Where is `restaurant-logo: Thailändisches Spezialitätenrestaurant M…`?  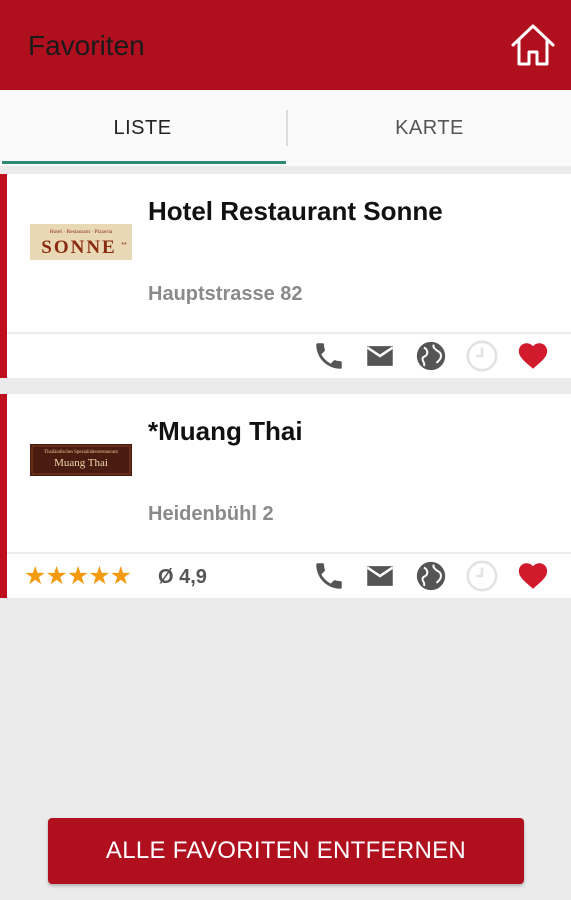 restaurant-logo: Thailändisches Spezialitätenrestaurant M… is located at coordinates (81, 460).